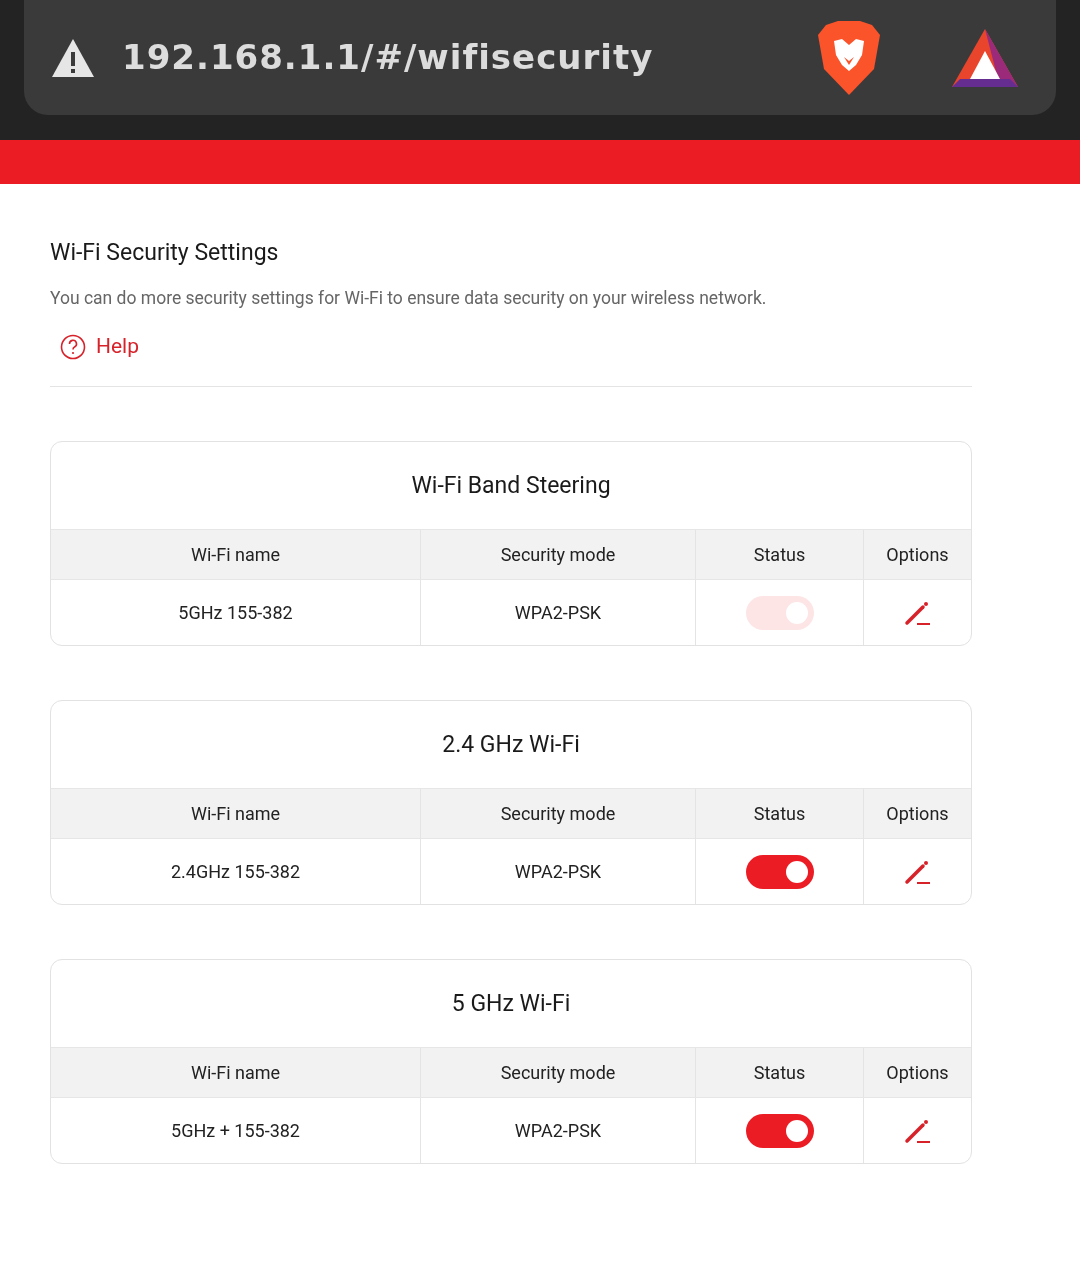  Describe the element at coordinates (849, 57) in the screenshot. I see `lion-shield-icon` at that location.